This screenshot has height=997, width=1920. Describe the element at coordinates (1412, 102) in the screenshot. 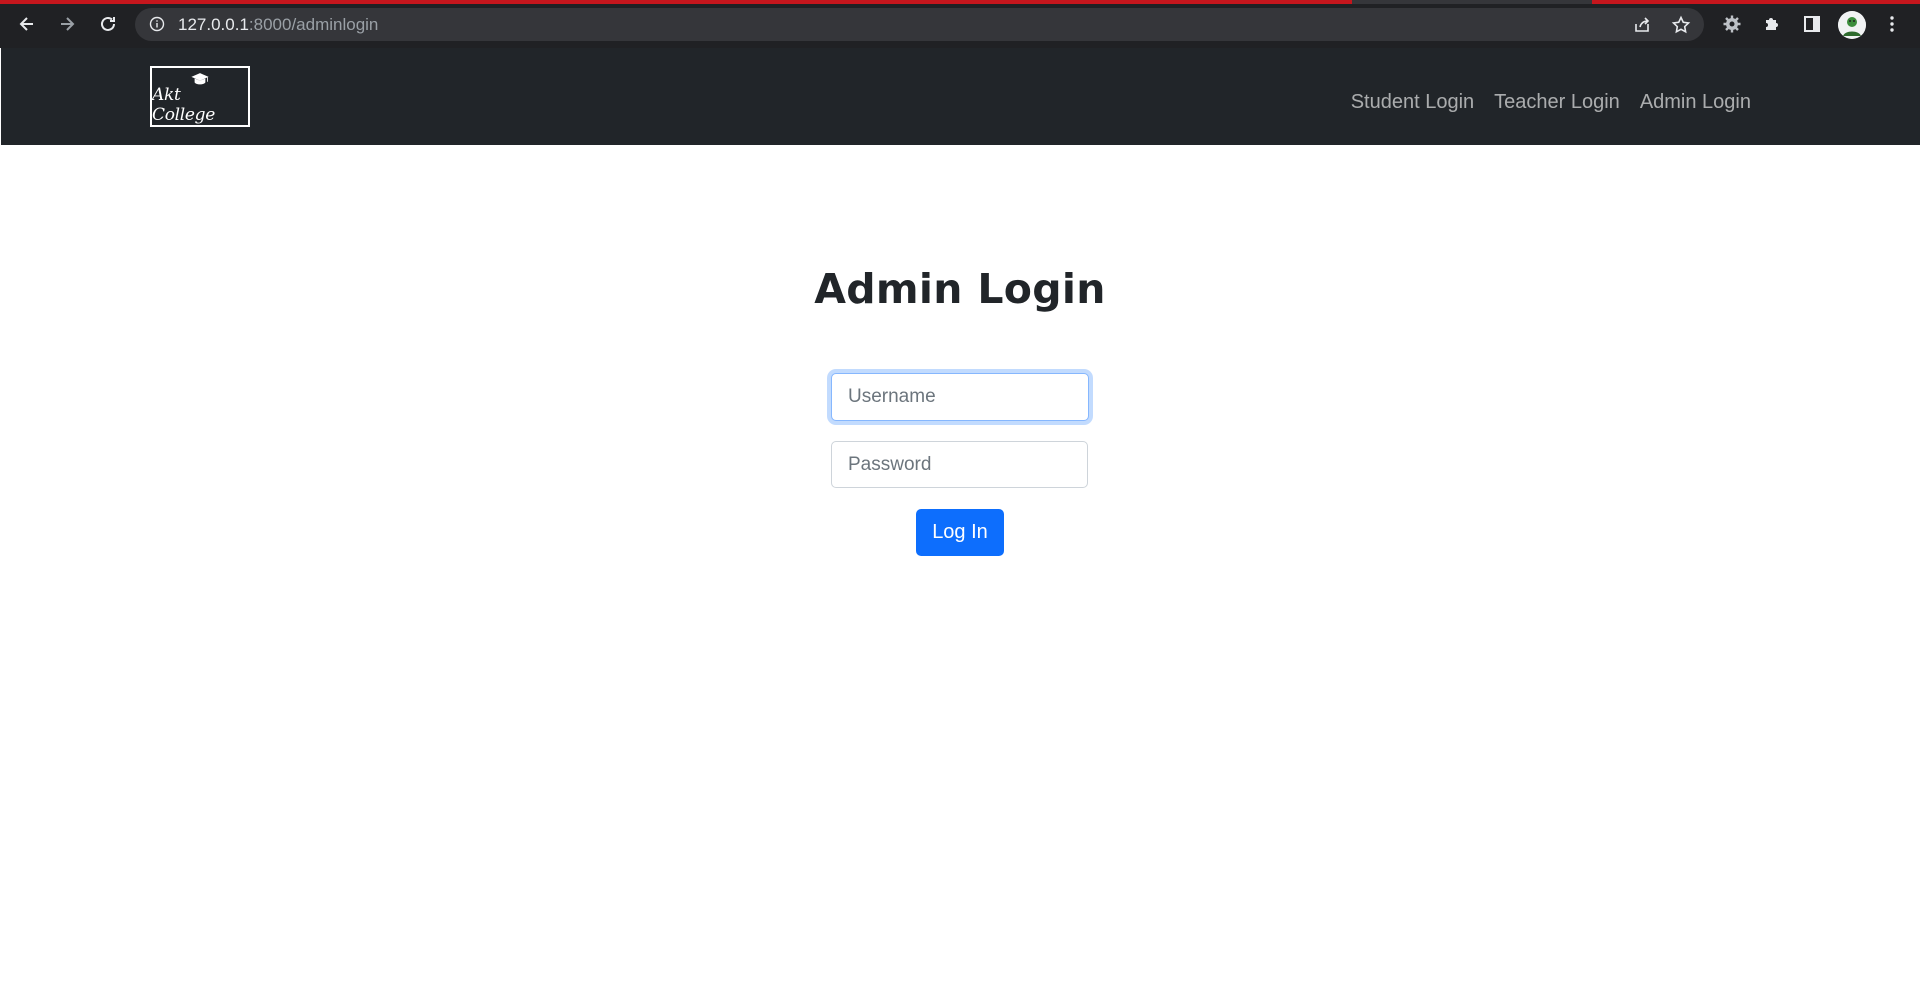

I see `nav-link-student-login: Student Login` at that location.